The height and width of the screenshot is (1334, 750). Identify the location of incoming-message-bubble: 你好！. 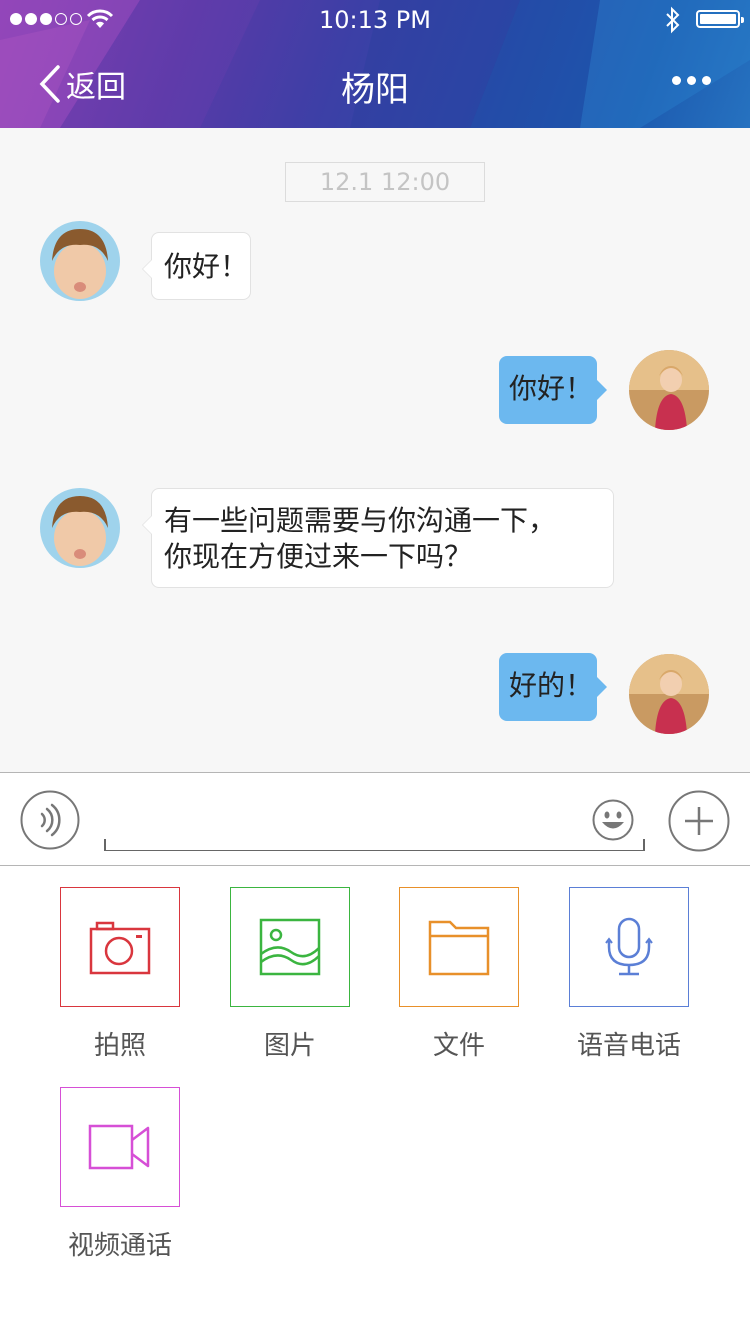
(196, 266).